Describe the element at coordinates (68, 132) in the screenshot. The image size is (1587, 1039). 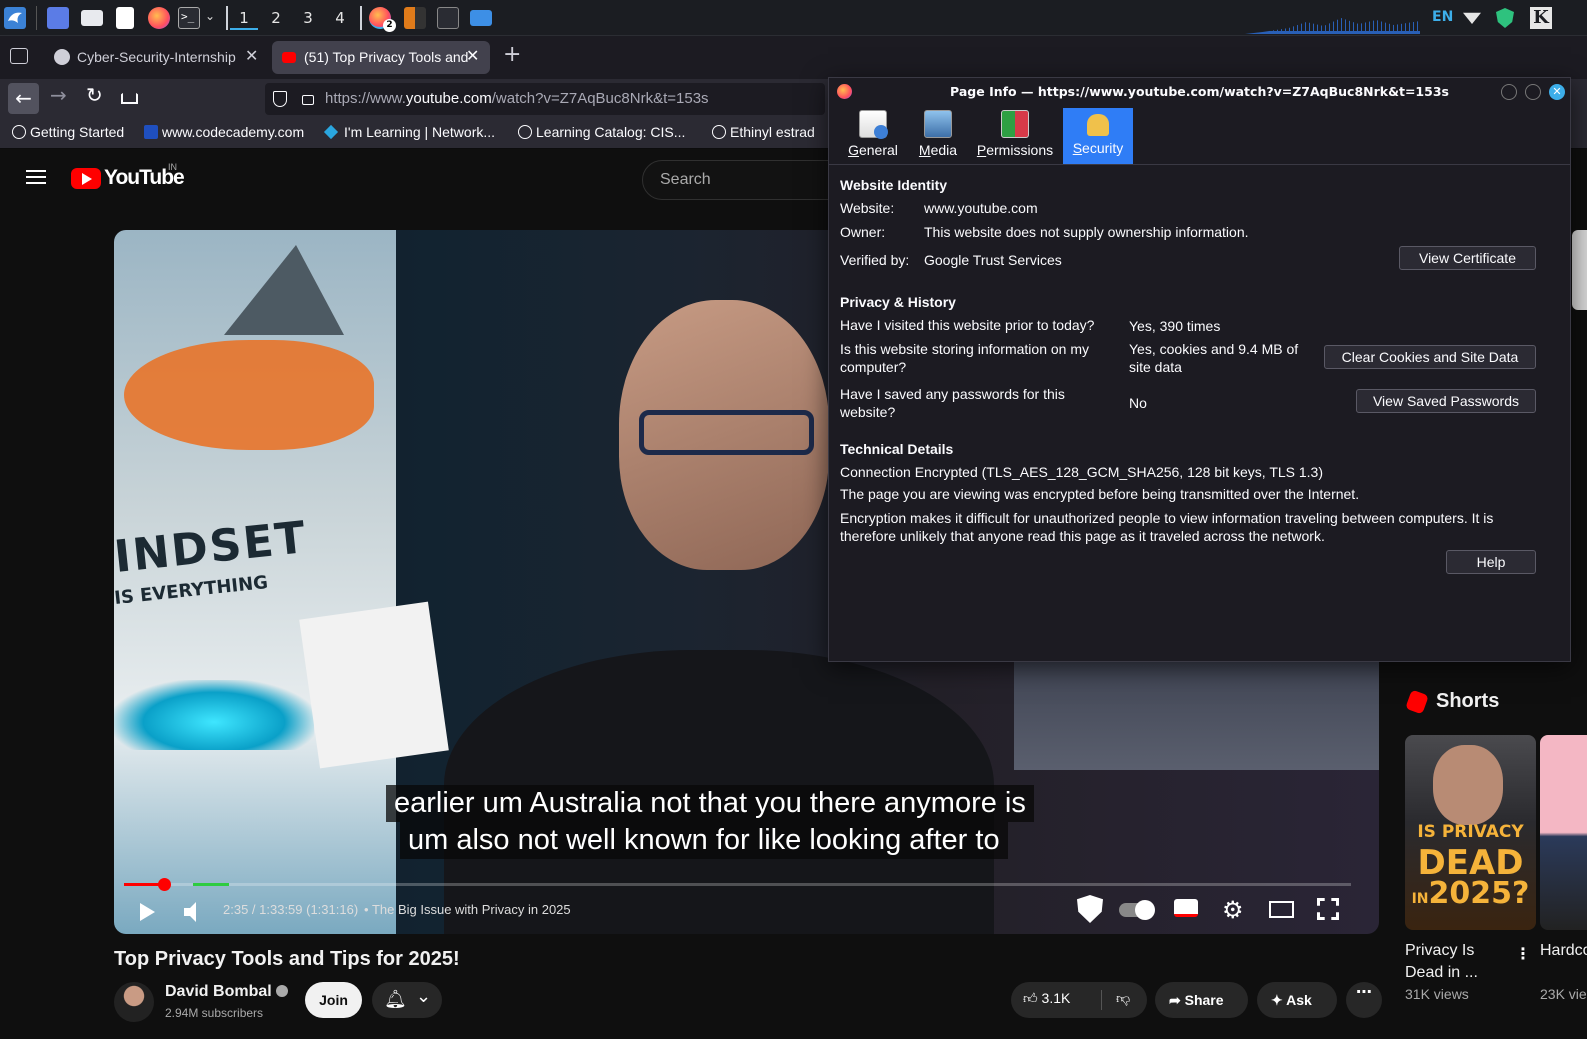
I see `bookmark-getting-started: Getting Started` at that location.